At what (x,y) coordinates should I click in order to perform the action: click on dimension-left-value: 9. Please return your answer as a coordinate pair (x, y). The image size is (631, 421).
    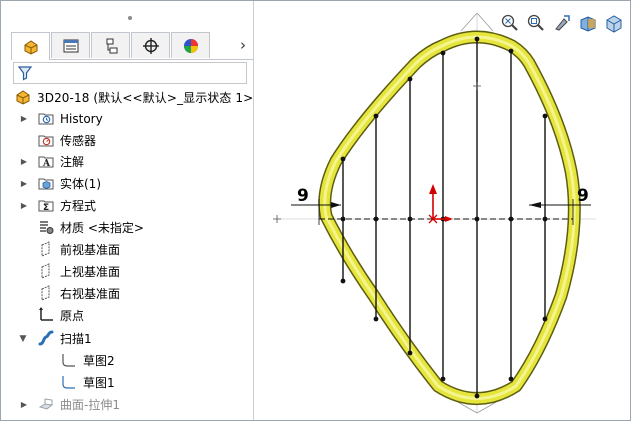
    Looking at the image, I should click on (303, 196).